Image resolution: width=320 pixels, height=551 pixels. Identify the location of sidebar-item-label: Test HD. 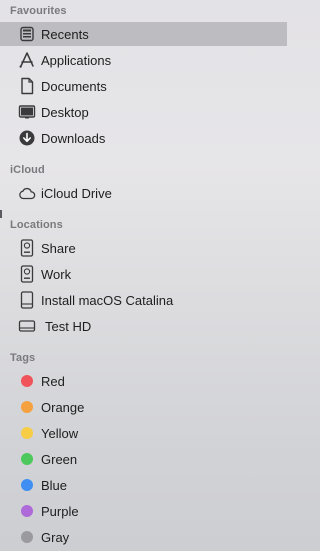
(68, 326).